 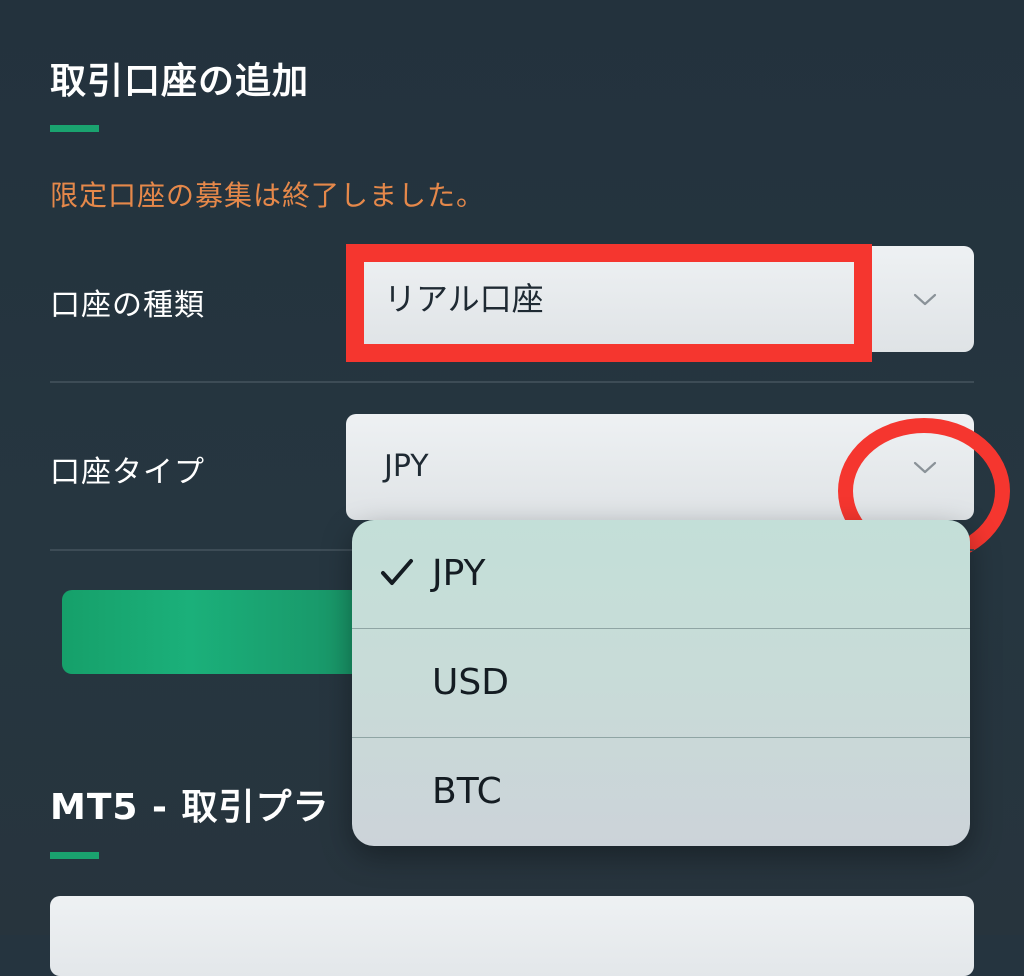 What do you see at coordinates (127, 472) in the screenshot?
I see `account-type-label: 口座タイプ` at bounding box center [127, 472].